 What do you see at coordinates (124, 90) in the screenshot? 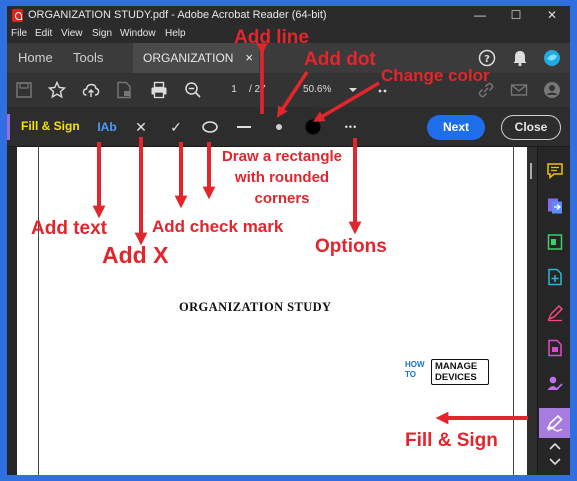
I see `file-lock-icon` at bounding box center [124, 90].